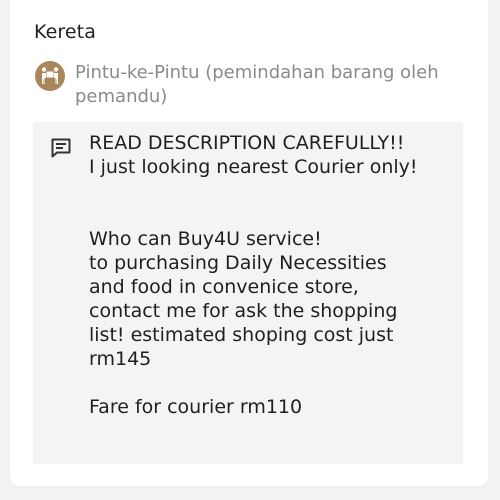 Image resolution: width=500 pixels, height=500 pixels. Describe the element at coordinates (65, 32) in the screenshot. I see `vehicle-type: Kereta` at that location.